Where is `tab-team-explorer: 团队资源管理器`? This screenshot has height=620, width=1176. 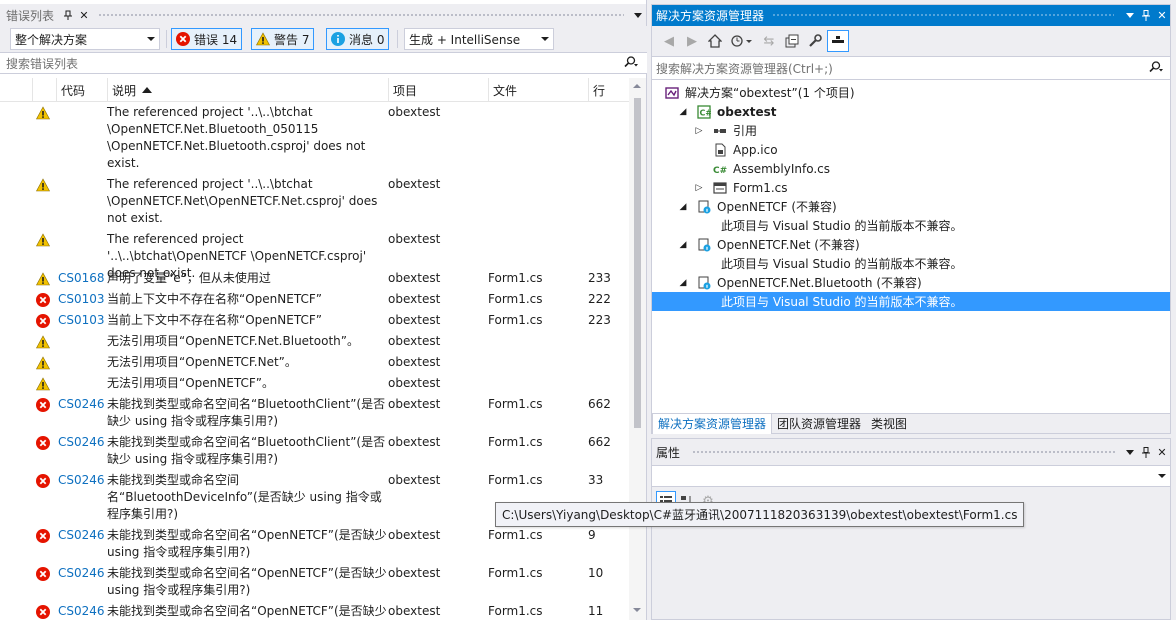
tab-team-explorer: 团队资源管理器 is located at coordinates (819, 424).